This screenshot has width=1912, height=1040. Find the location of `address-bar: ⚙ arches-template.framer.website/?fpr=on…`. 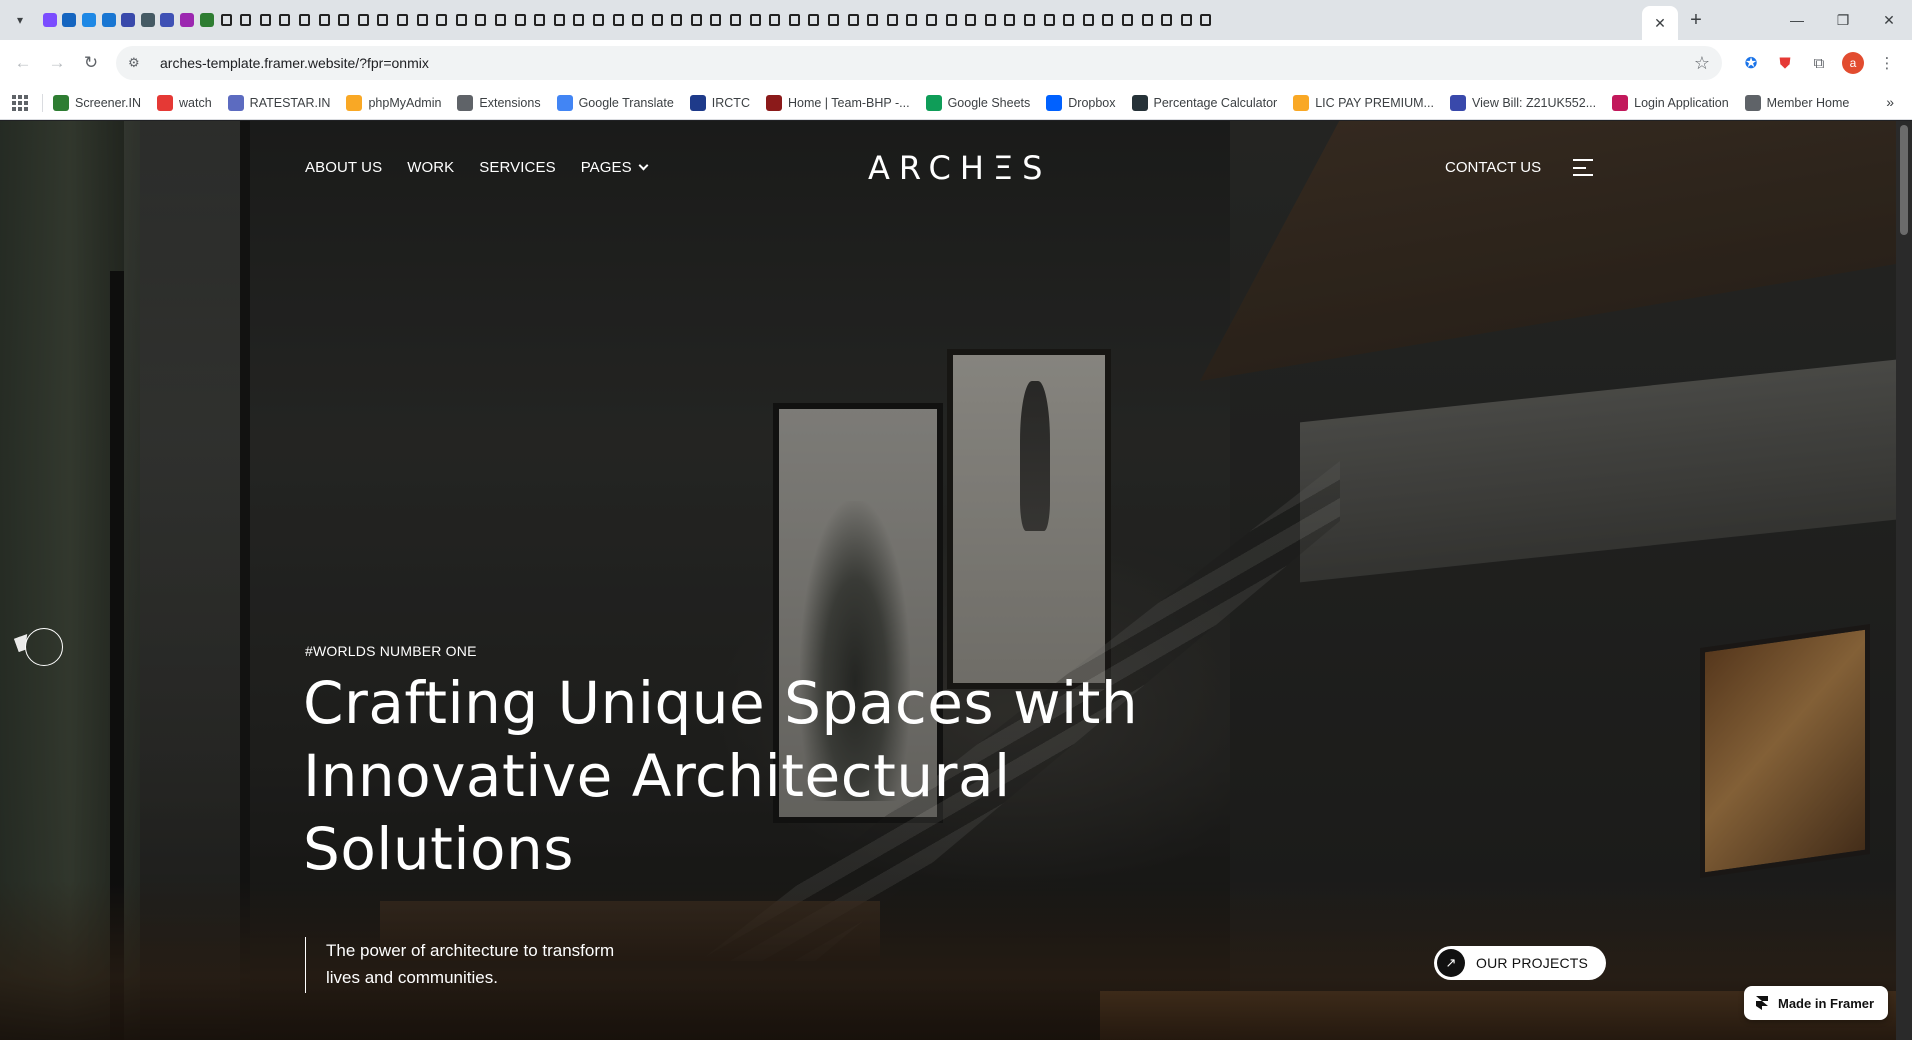

address-bar: ⚙ arches-template.framer.website/?fpr=on… is located at coordinates (919, 63).